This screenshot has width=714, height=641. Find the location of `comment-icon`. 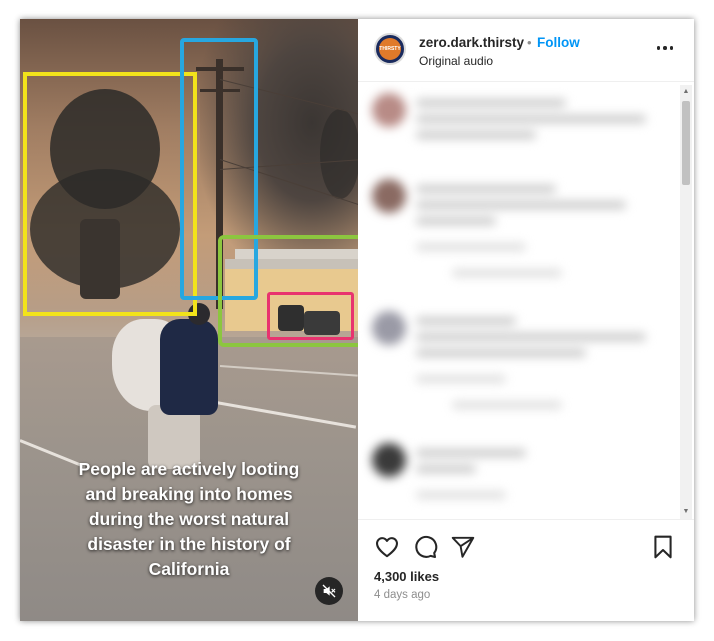

comment-icon is located at coordinates (426, 546).